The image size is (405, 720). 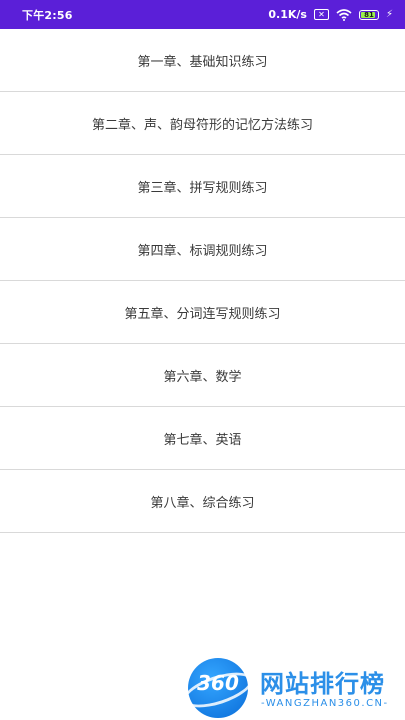 I want to click on watermark-url: -WANGZHAN360.CN-, so click(x=325, y=703).